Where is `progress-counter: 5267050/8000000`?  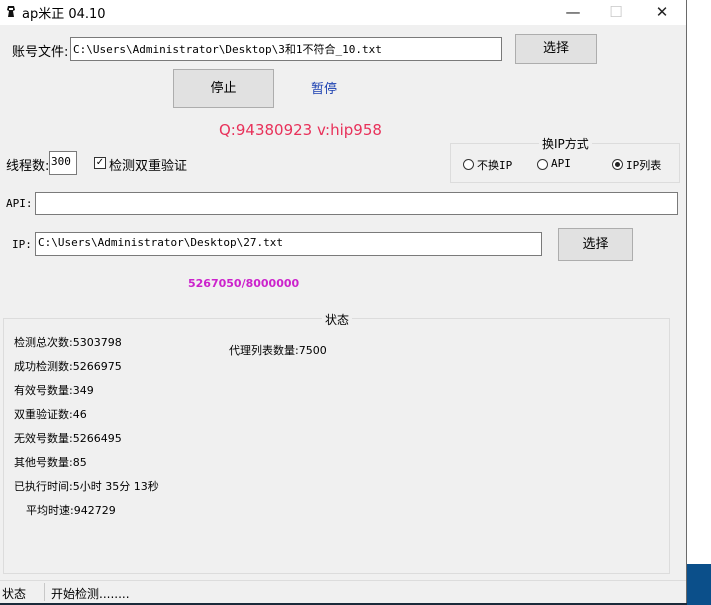 progress-counter: 5267050/8000000 is located at coordinates (244, 283).